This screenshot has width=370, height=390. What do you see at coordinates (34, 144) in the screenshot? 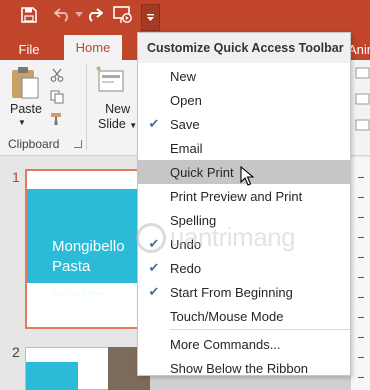
I see `clipboard-group-label: Clipboard` at bounding box center [34, 144].